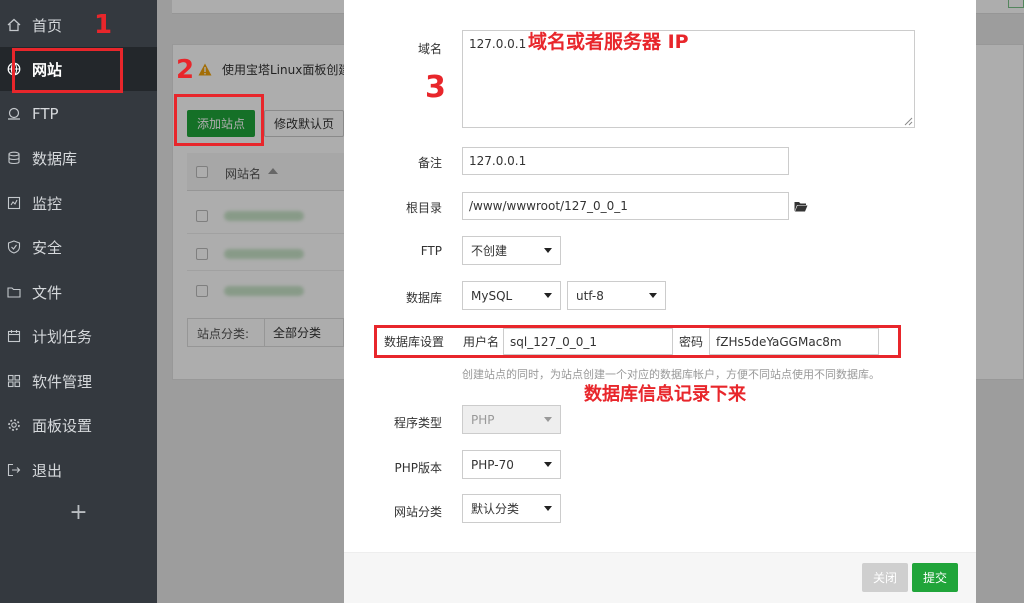  What do you see at coordinates (801, 206) in the screenshot?
I see `folder-open-icon` at bounding box center [801, 206].